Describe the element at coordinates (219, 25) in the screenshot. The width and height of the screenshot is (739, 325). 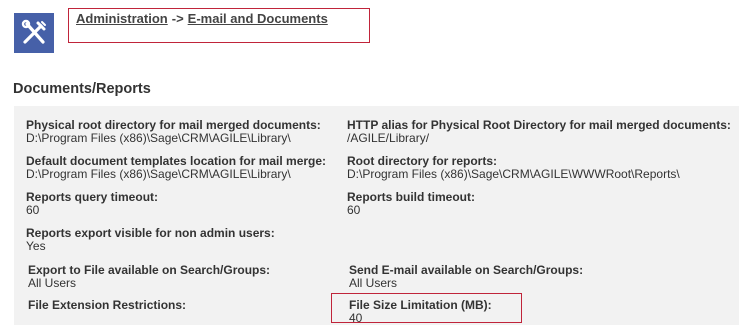
I see `breadcrumb-highlight-box` at that location.